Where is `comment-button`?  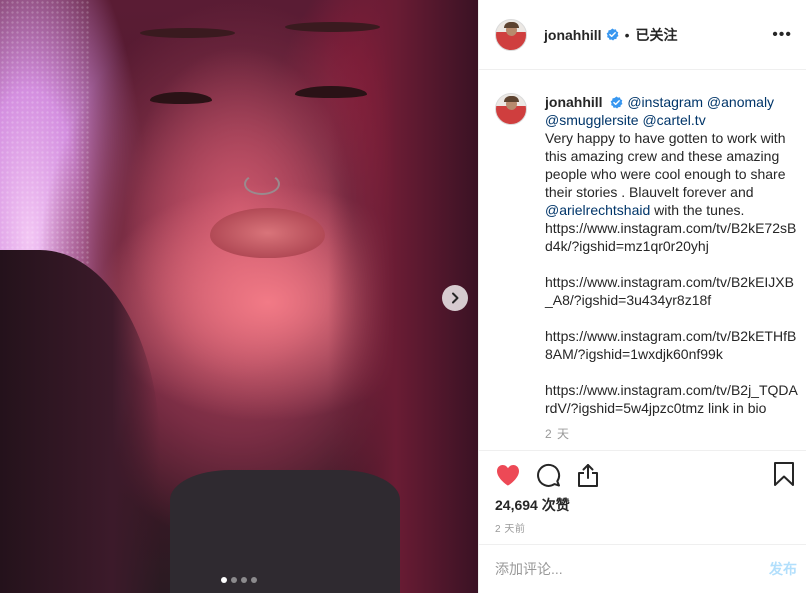
comment-button is located at coordinates (548, 475).